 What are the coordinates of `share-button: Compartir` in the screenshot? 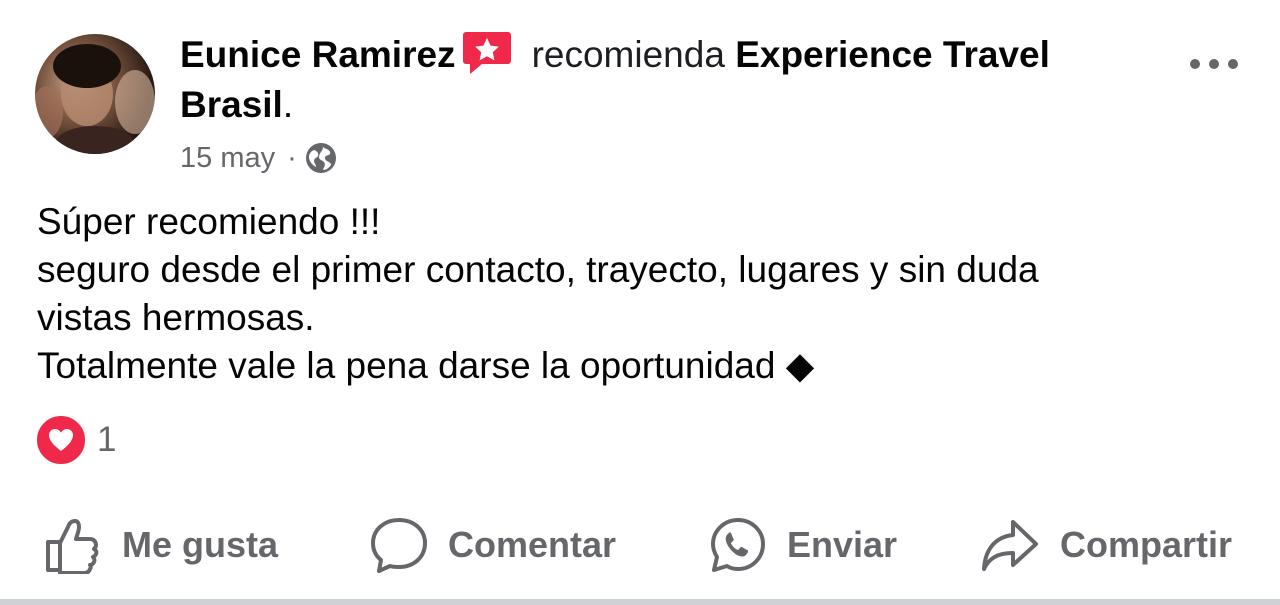 It's located at (1106, 545).